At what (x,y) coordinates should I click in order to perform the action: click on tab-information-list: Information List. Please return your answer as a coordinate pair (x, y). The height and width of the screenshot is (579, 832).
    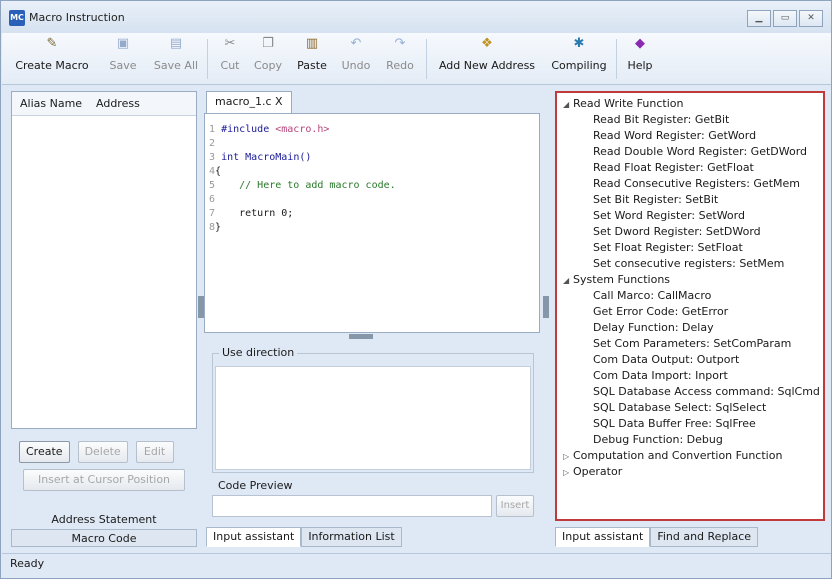
    Looking at the image, I should click on (351, 537).